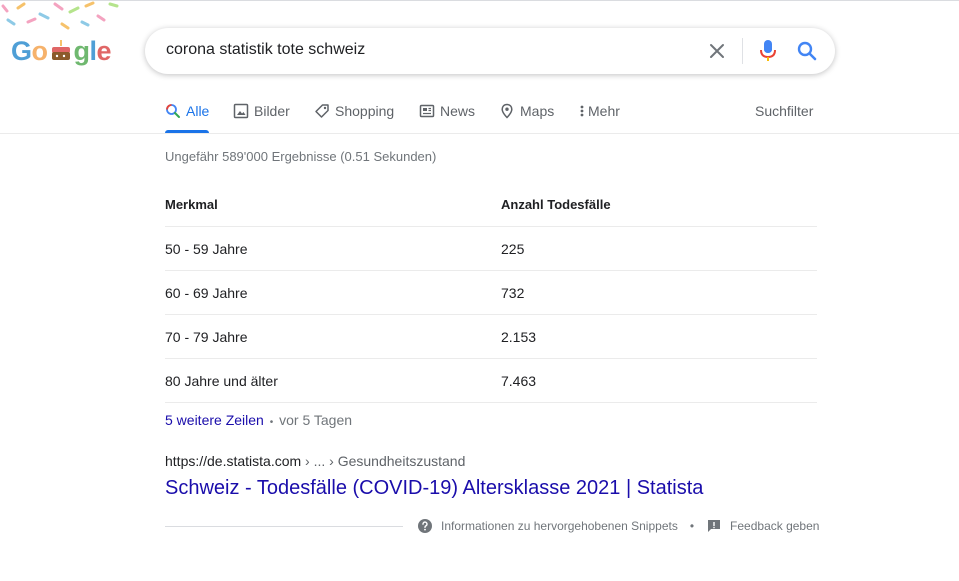  I want to click on more-rows-line: 5 weitere Zeilen • vor 5 Tagen, so click(258, 420).